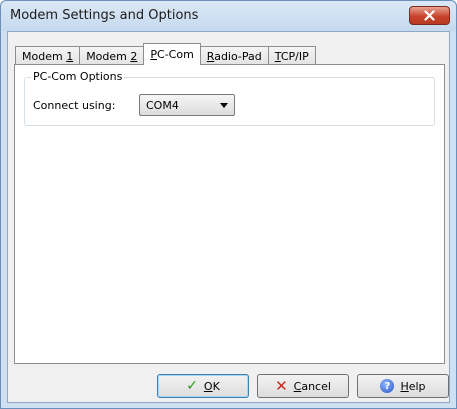  What do you see at coordinates (175, 54) in the screenshot?
I see `tab-label: C-Com` at bounding box center [175, 54].